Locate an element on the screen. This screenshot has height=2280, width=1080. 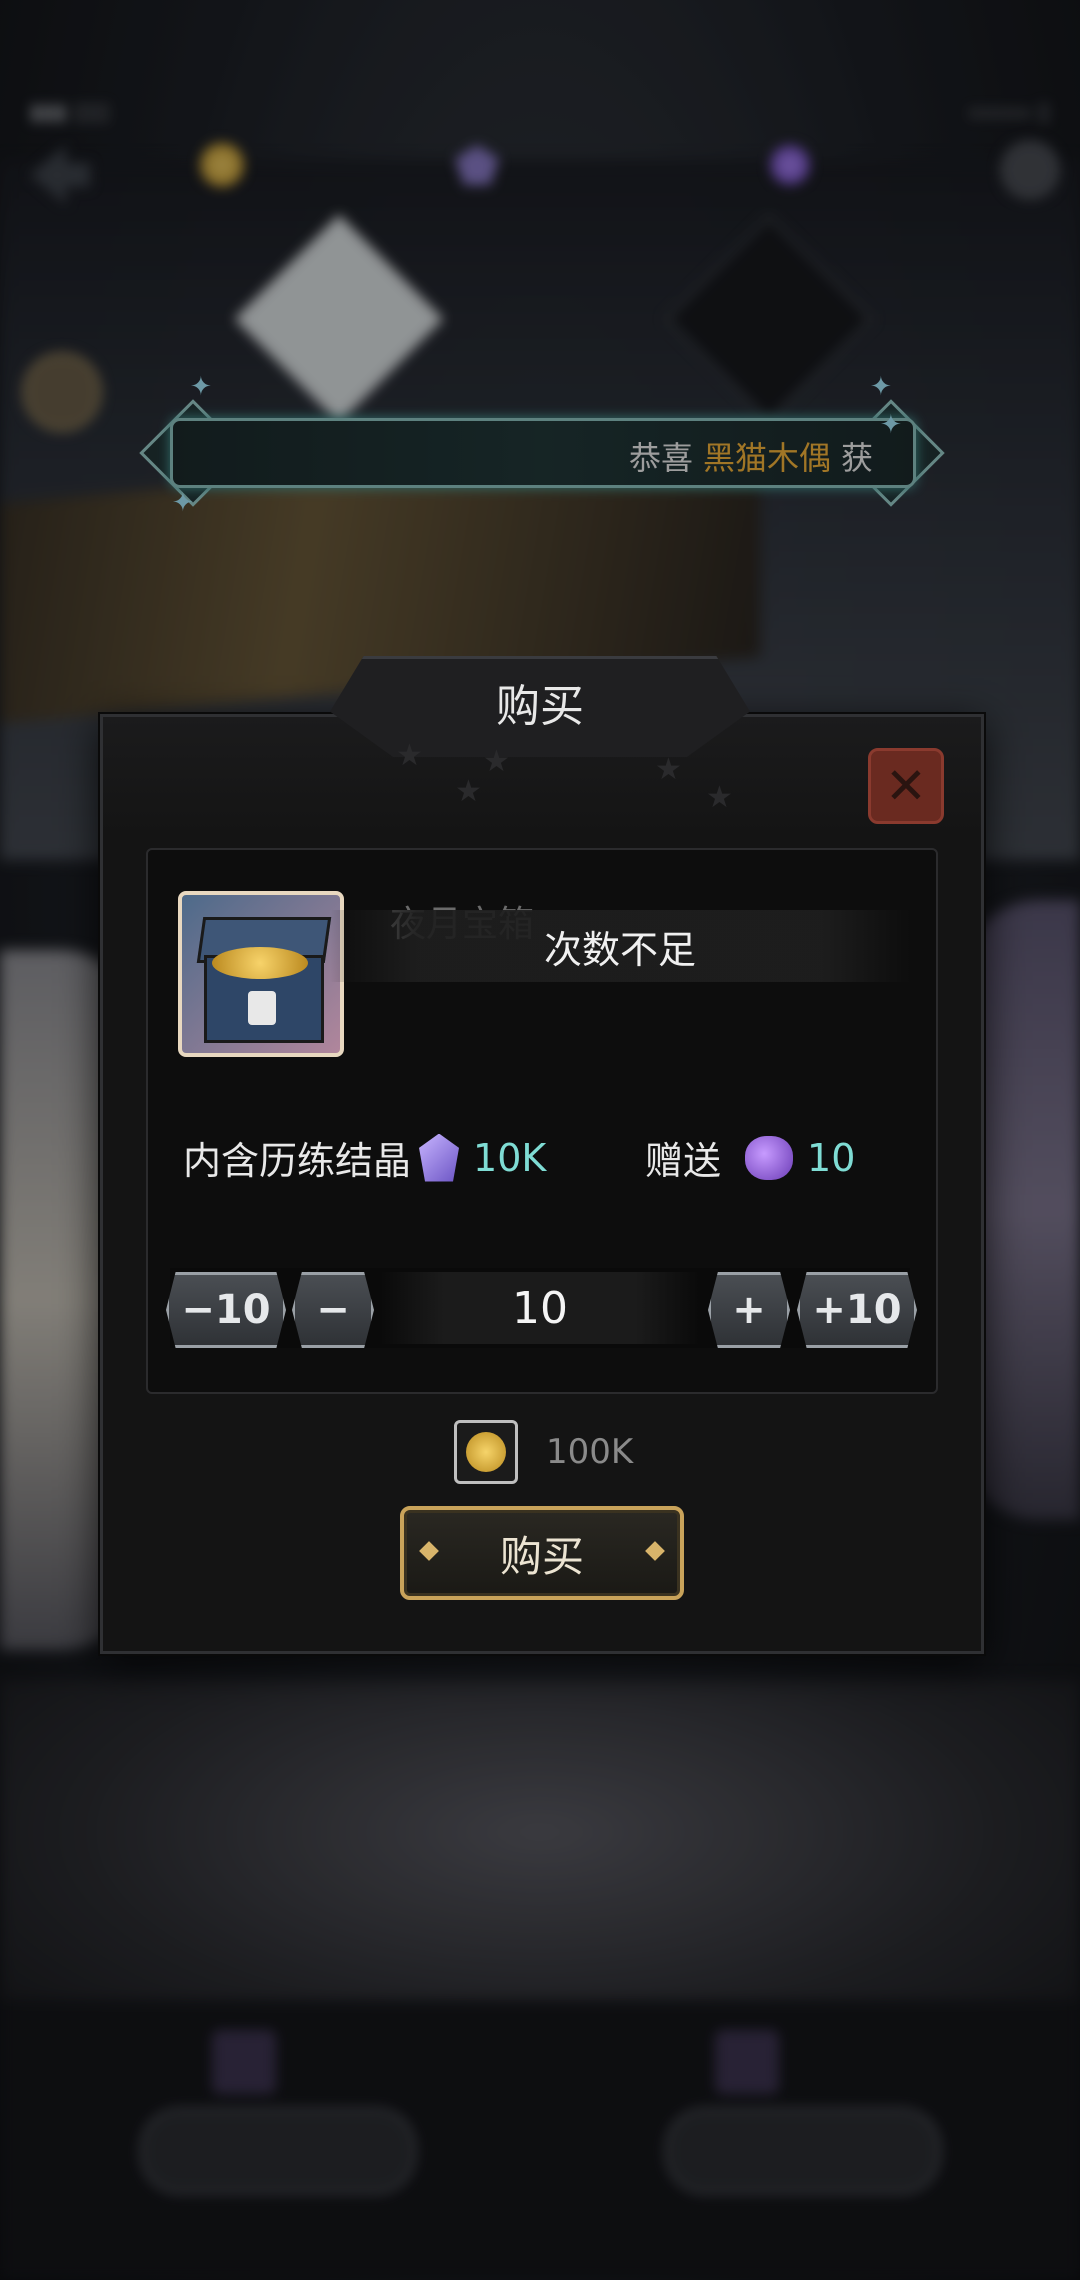
close-button: ✕ is located at coordinates (906, 786).